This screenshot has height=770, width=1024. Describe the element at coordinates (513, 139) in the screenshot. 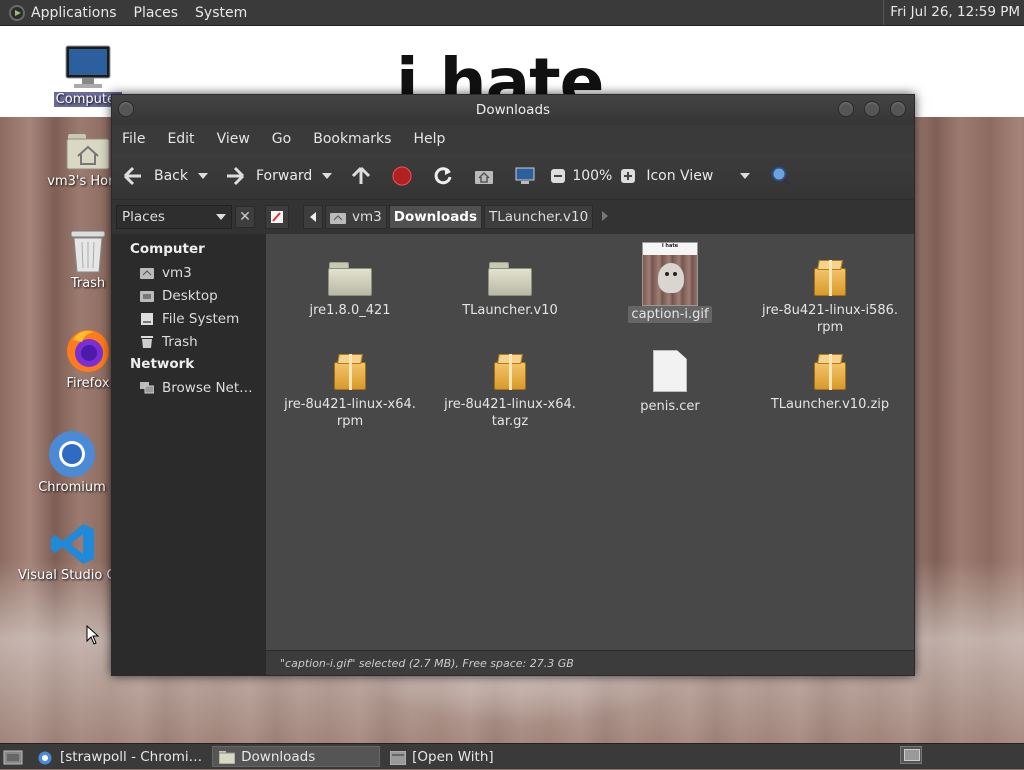

I see `menubar: File Edit View Go Bookmarks Help` at that location.